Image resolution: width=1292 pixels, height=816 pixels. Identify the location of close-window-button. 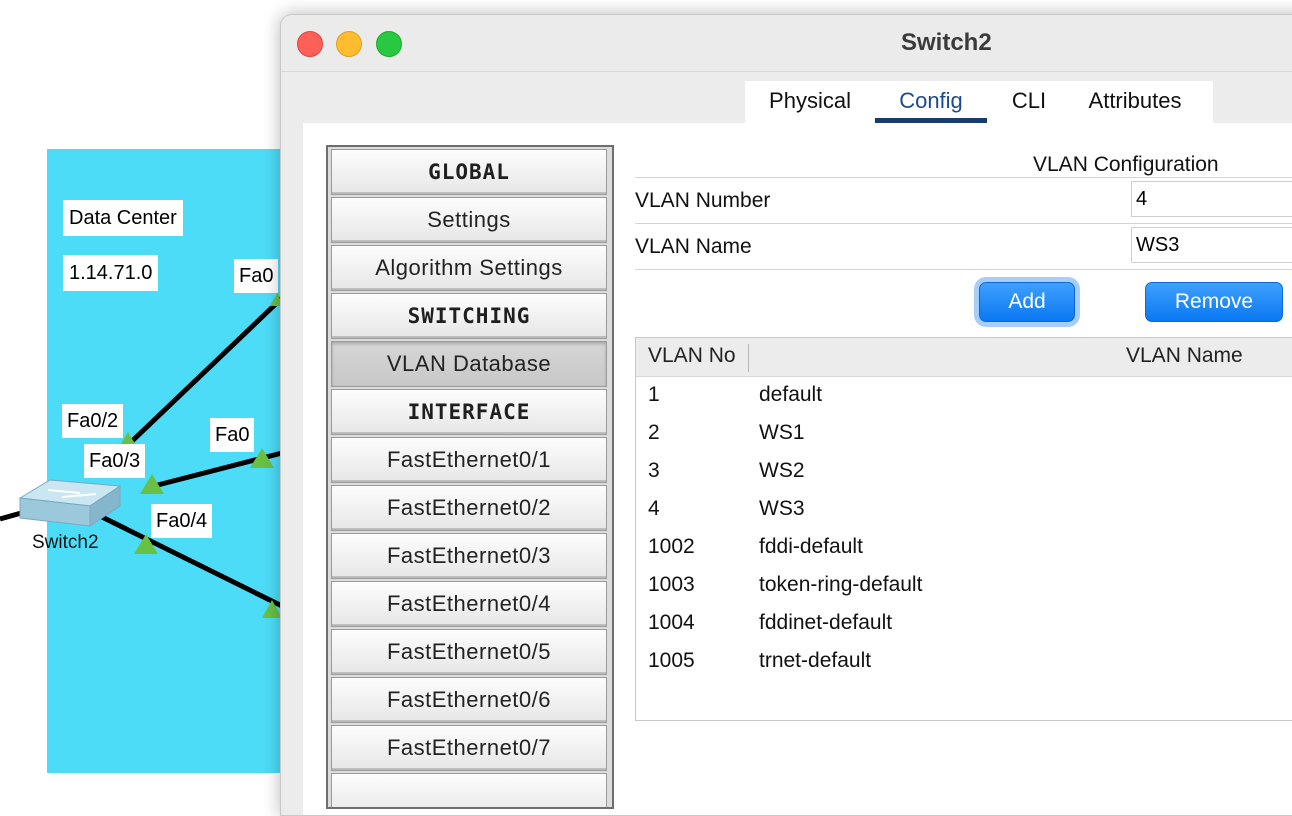
(310, 44).